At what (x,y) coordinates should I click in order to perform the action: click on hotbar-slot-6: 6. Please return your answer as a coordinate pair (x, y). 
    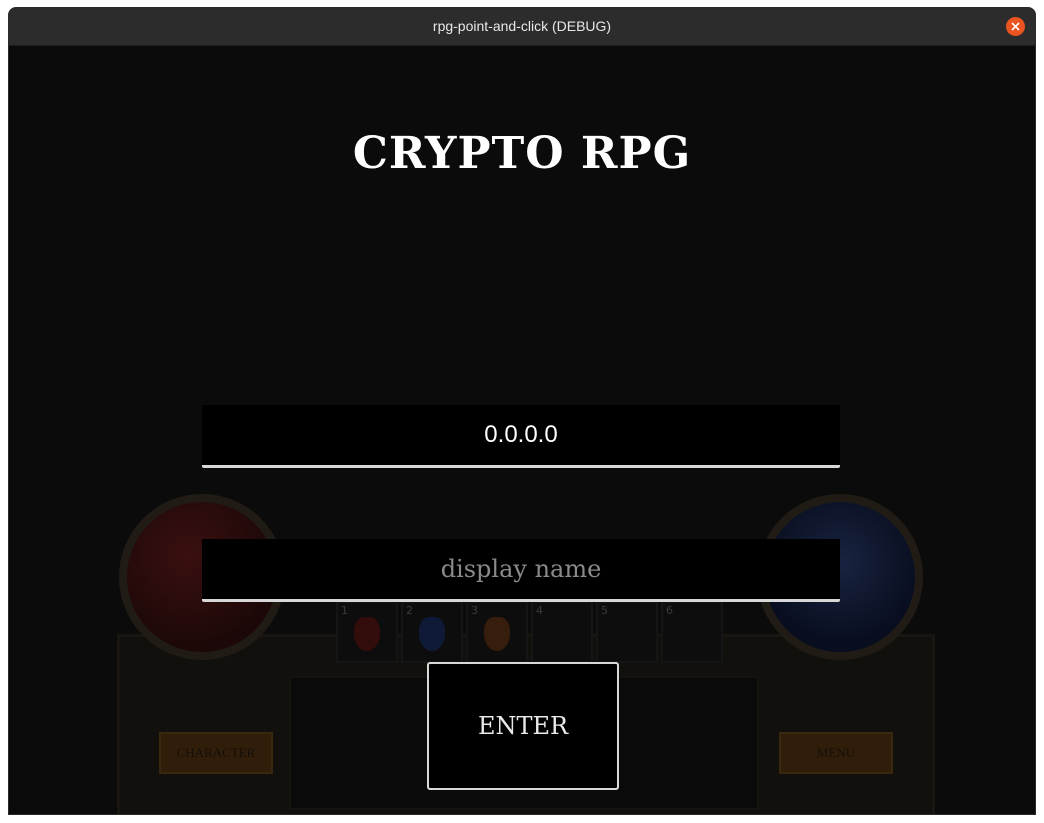
    Looking at the image, I should click on (692, 632).